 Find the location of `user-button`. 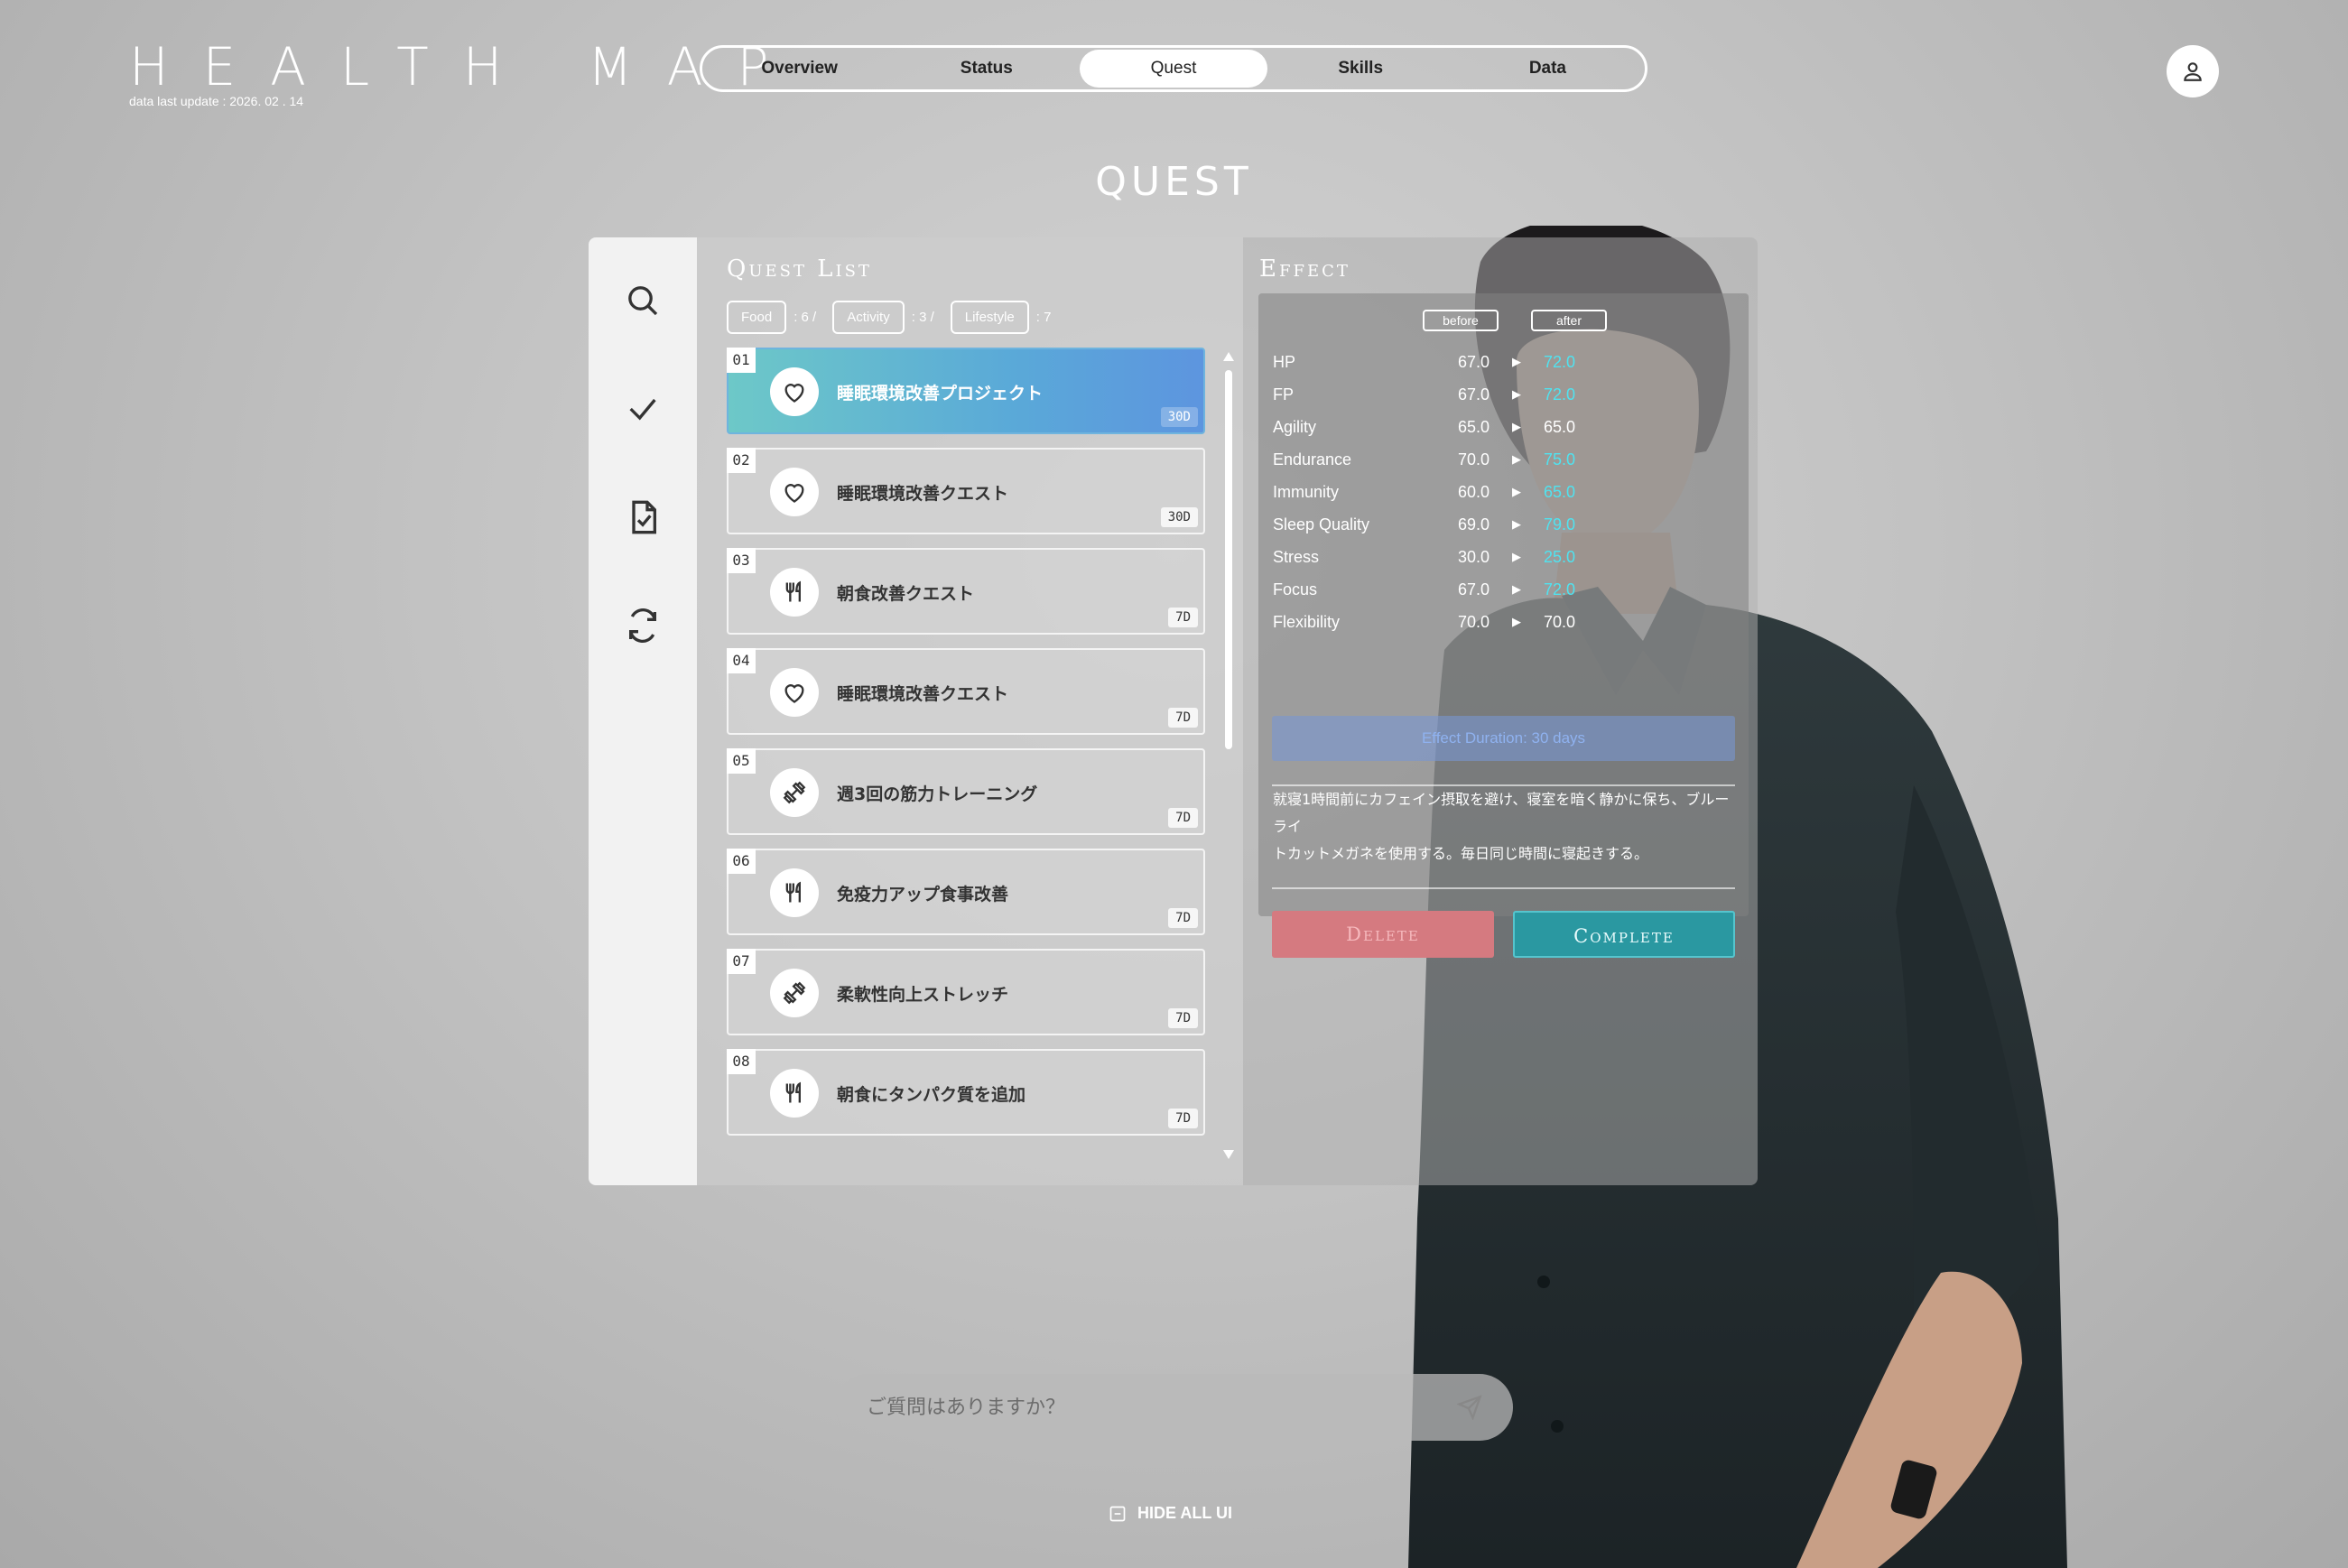

user-button is located at coordinates (2193, 71).